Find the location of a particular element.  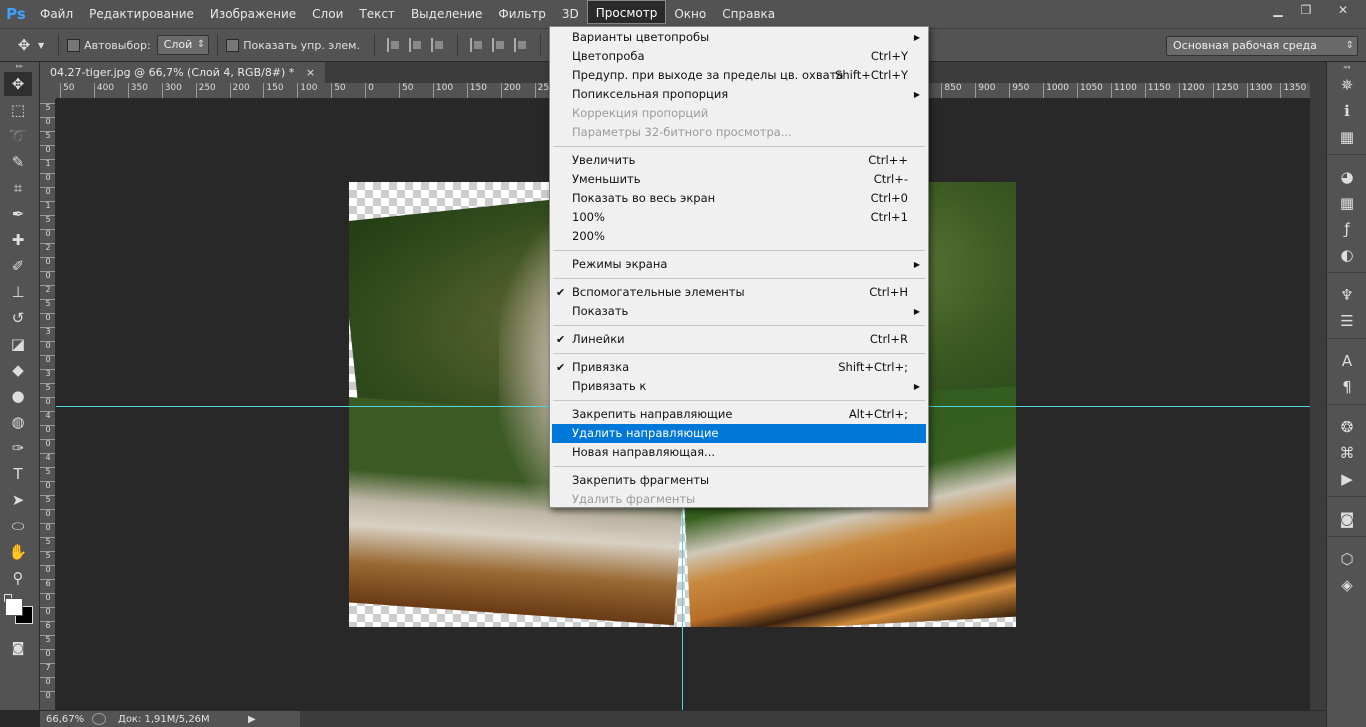

lasso-tool-icon: ➰ is located at coordinates (18, 136).